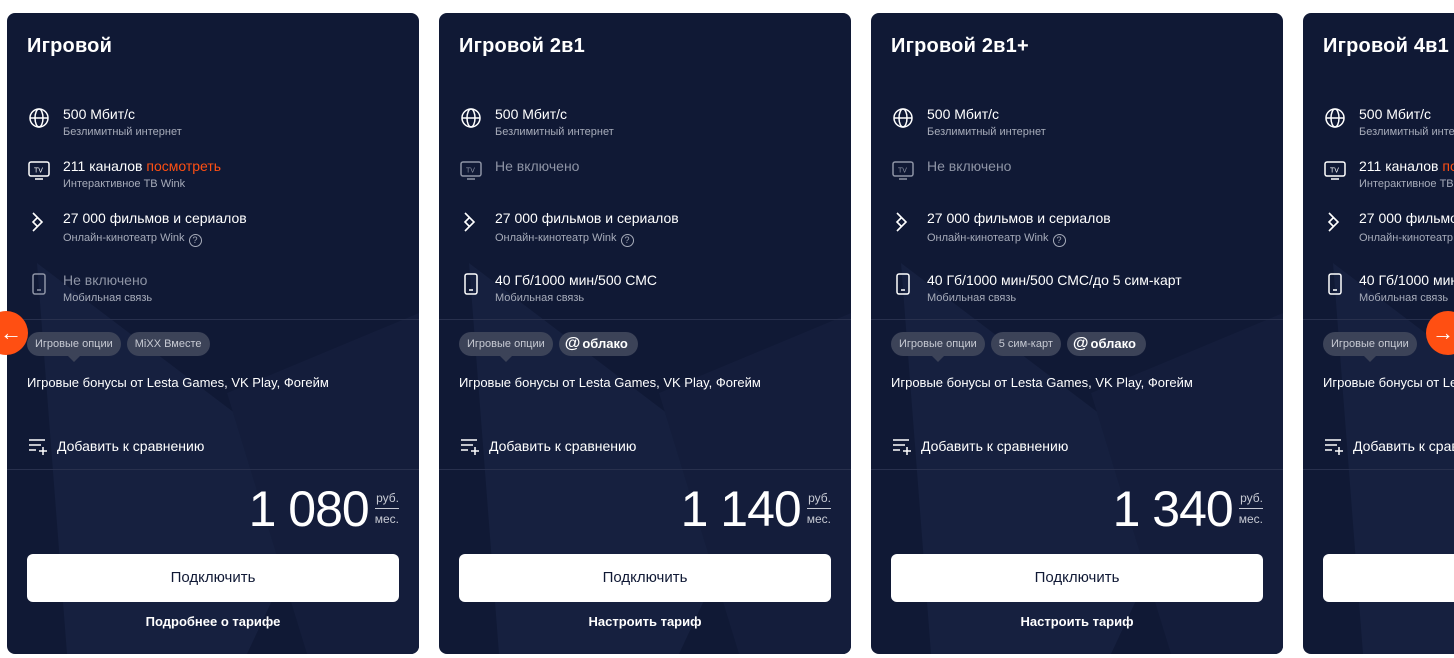  What do you see at coordinates (1406, 238) in the screenshot?
I see `feature-subtitle: Онлайн-кинотеатр Wink` at bounding box center [1406, 238].